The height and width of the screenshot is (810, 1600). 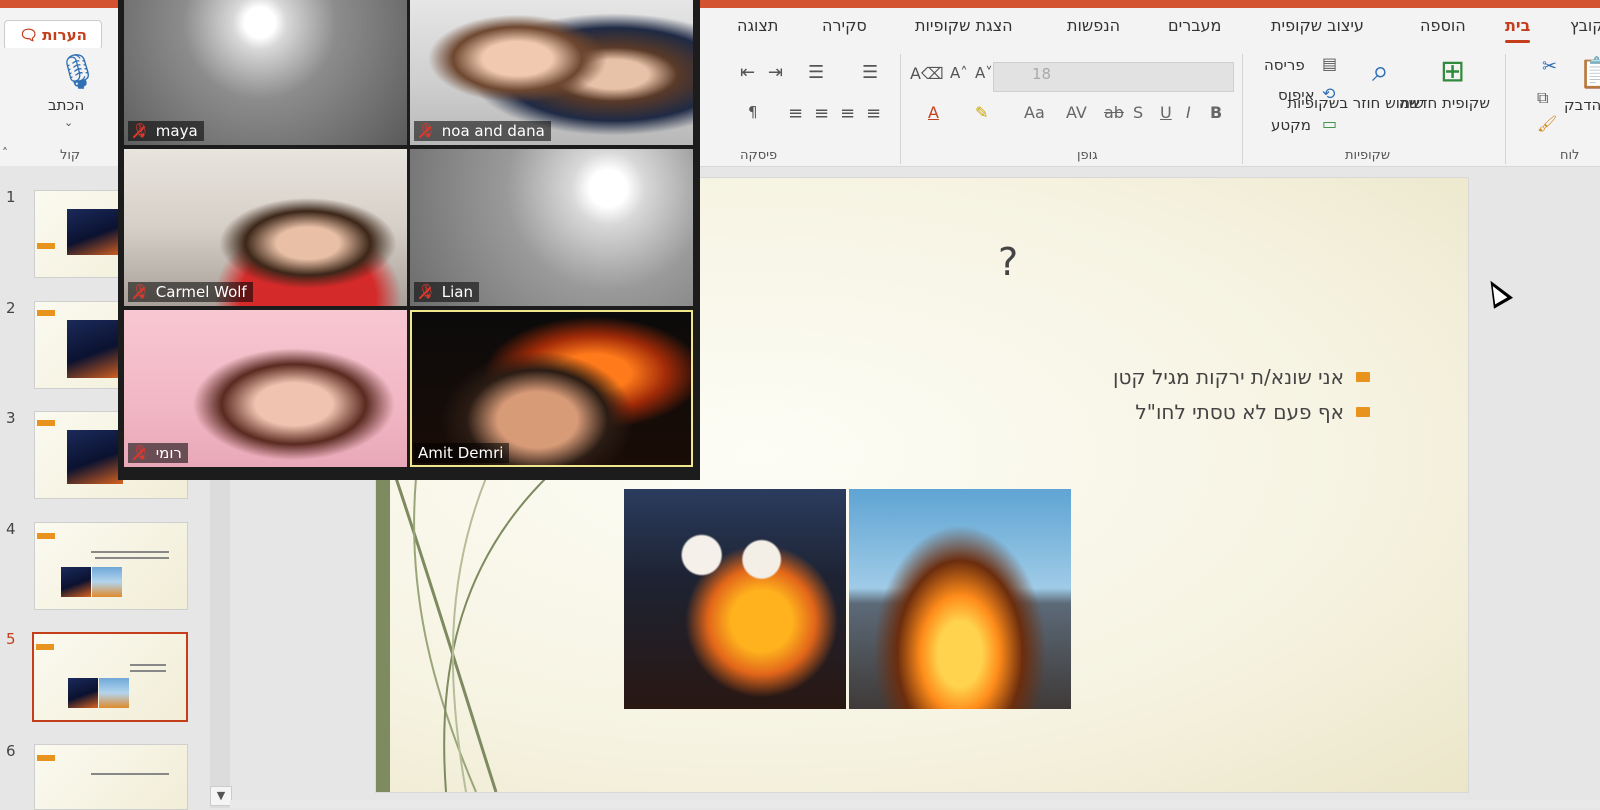 What do you see at coordinates (1114, 112) in the screenshot?
I see `strikethrough-icon: ab` at bounding box center [1114, 112].